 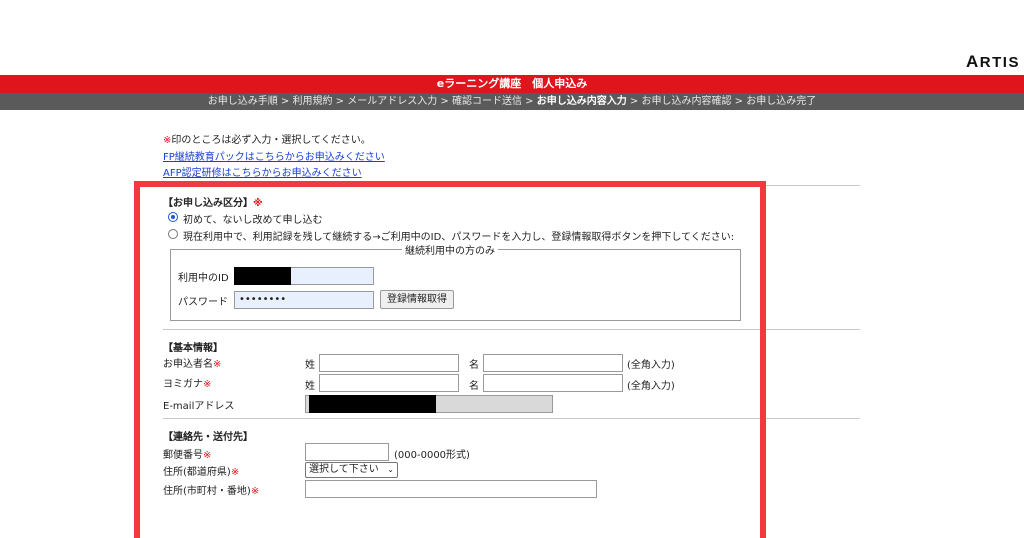 I want to click on afp-training-link: AFP認定研修はこちらからお申込みください, so click(x=262, y=171).